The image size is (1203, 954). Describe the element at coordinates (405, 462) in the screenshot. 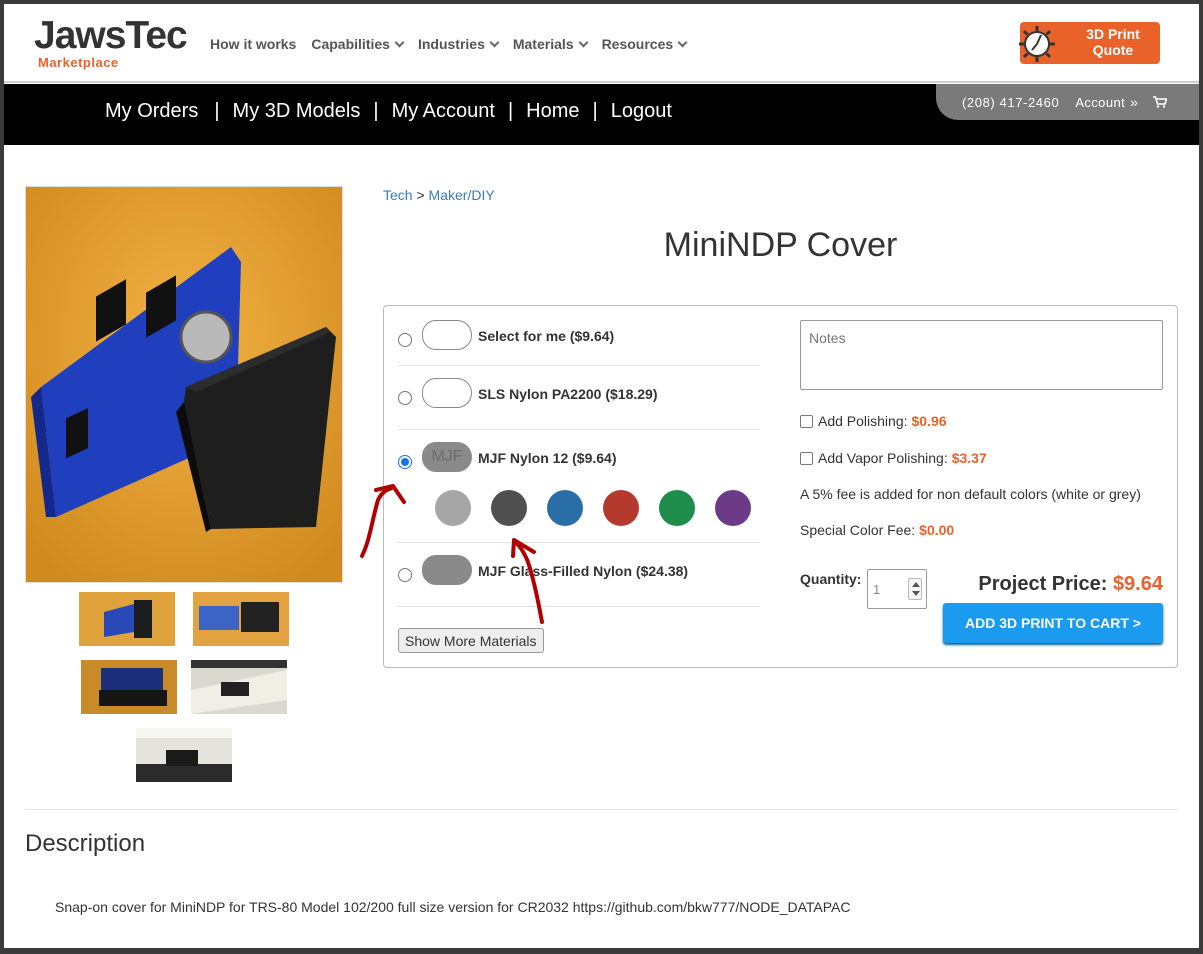

I see `material-radio-selected` at that location.